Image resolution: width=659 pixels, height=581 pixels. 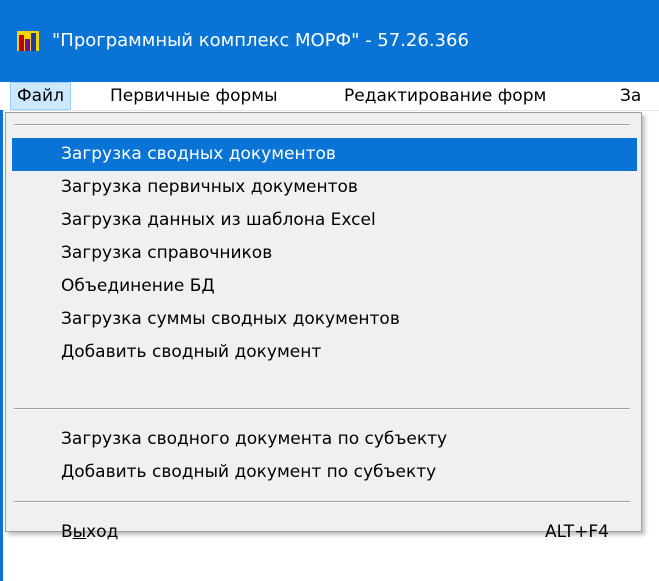 I want to click on menu-item-load-from-excel: Загрузка данных из шаблона Excel, so click(x=324, y=220).